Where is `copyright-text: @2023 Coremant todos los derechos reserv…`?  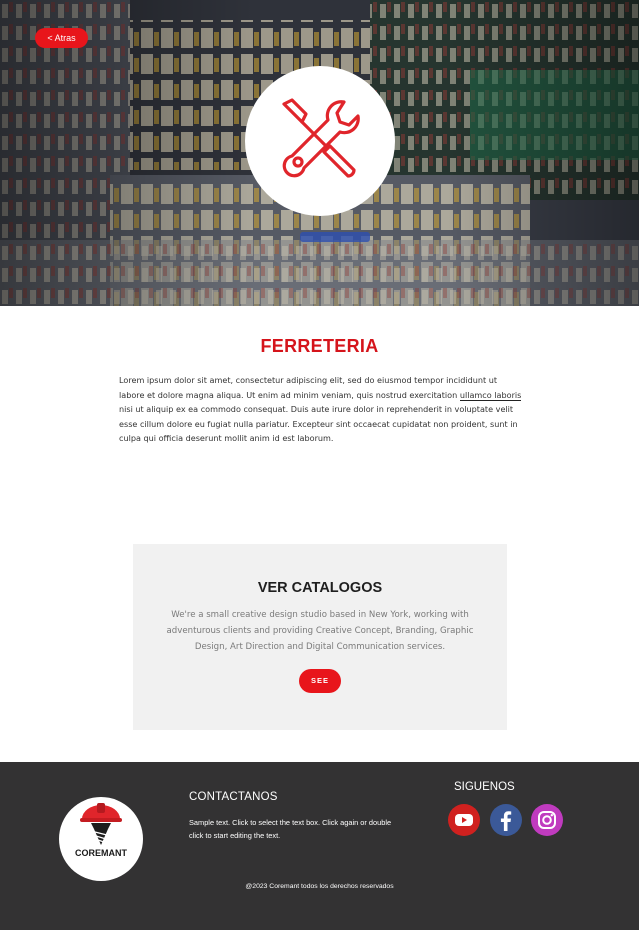 copyright-text: @2023 Coremant todos los derechos reserv… is located at coordinates (319, 886).